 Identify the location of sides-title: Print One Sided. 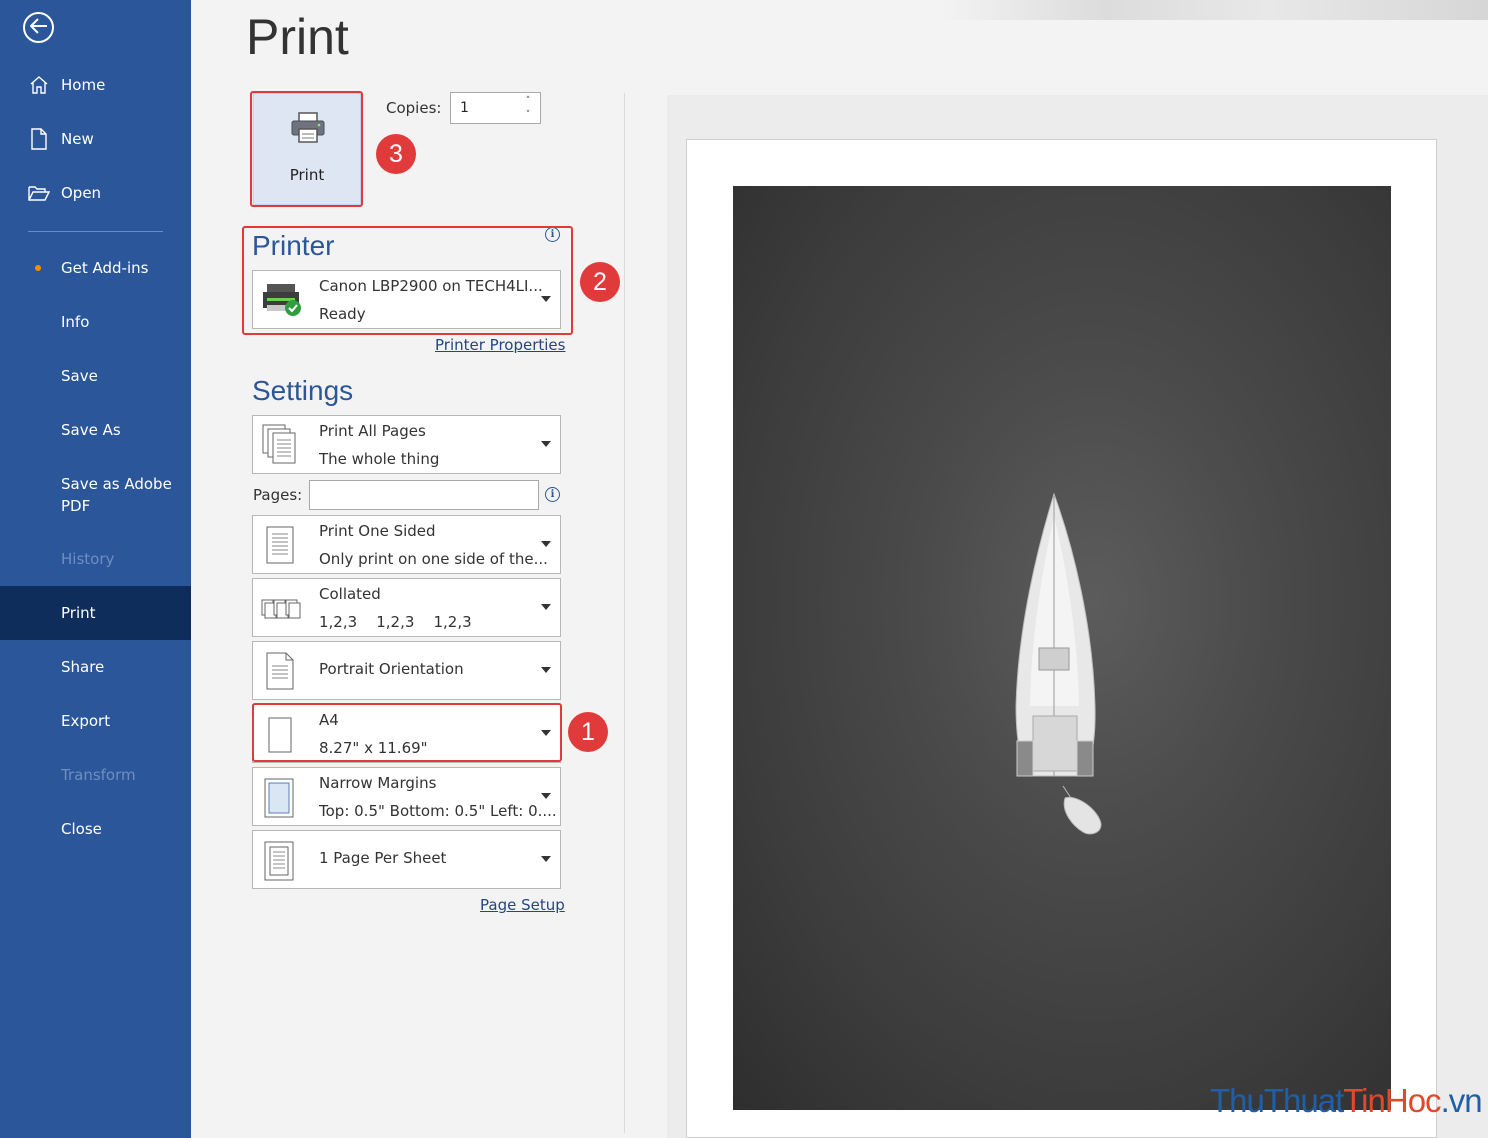
(377, 531).